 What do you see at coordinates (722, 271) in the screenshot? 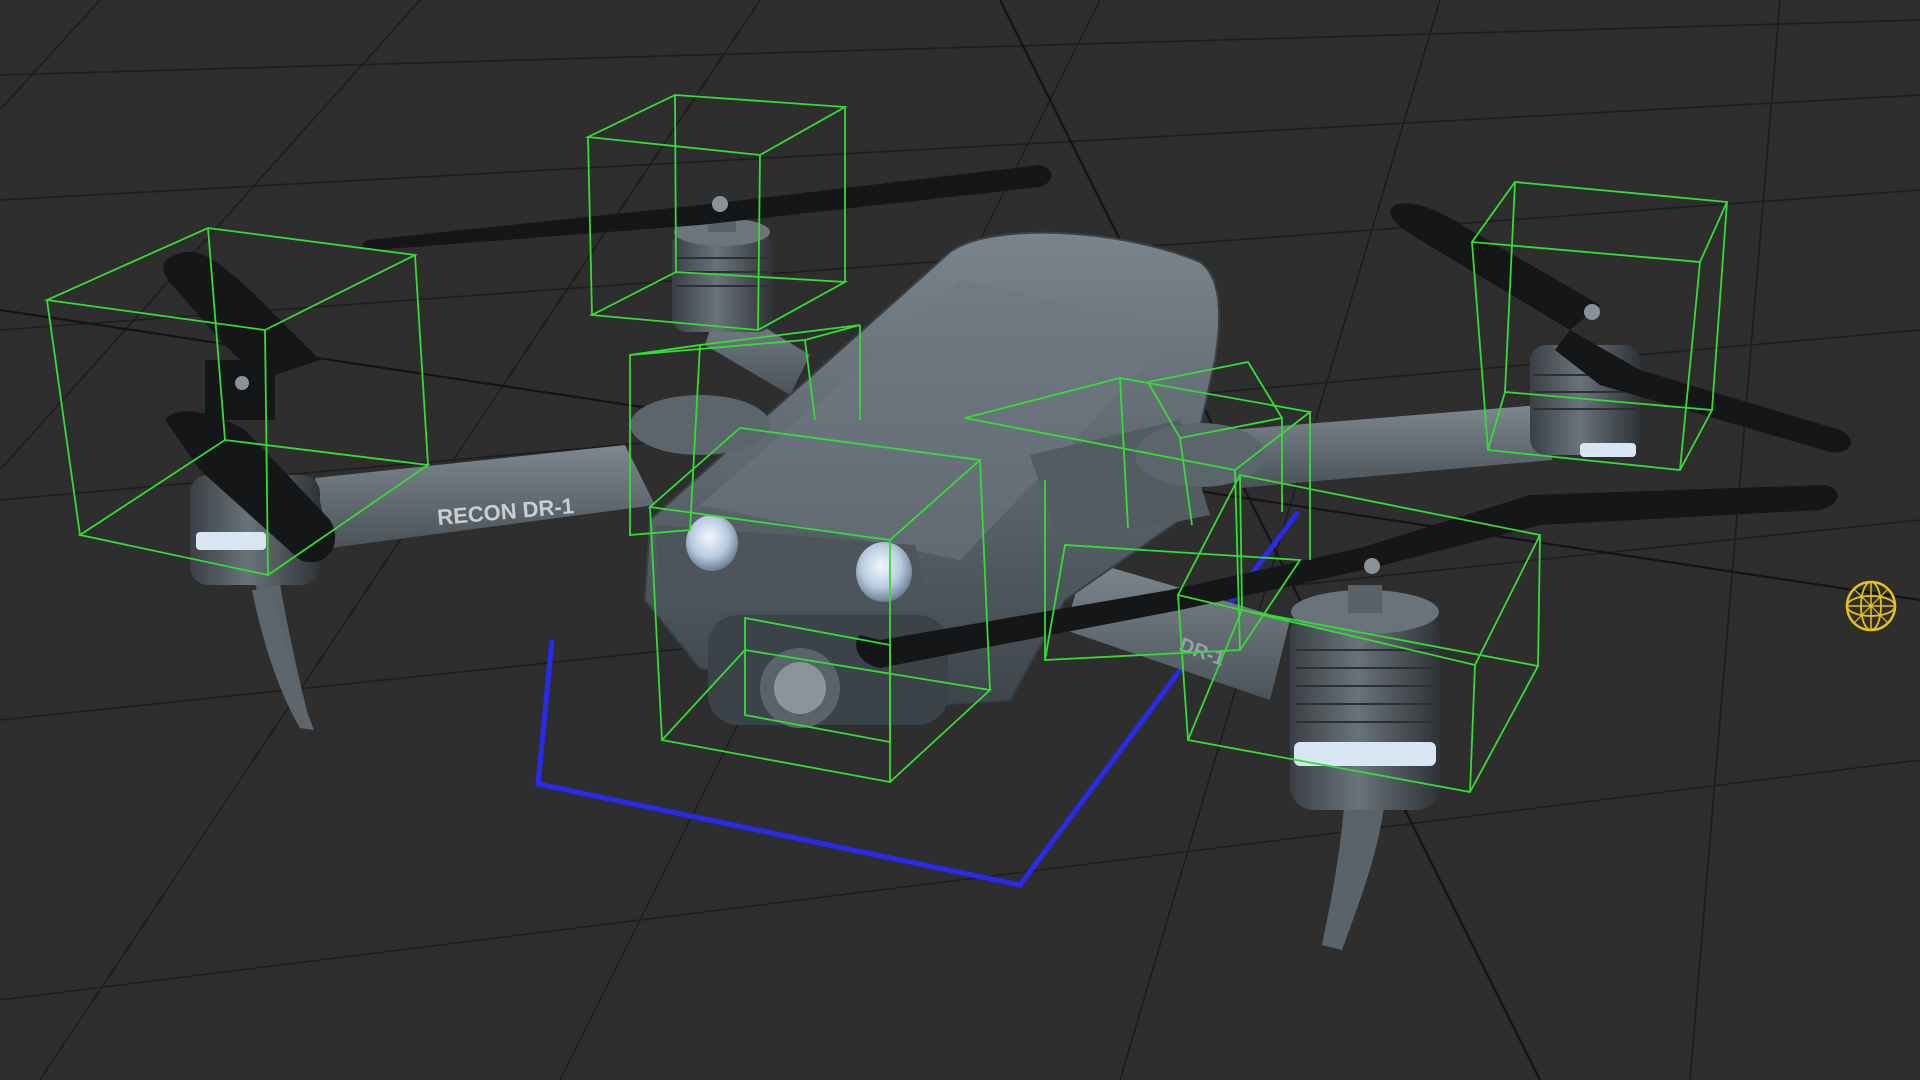
I see `motor-rear-left` at bounding box center [722, 271].